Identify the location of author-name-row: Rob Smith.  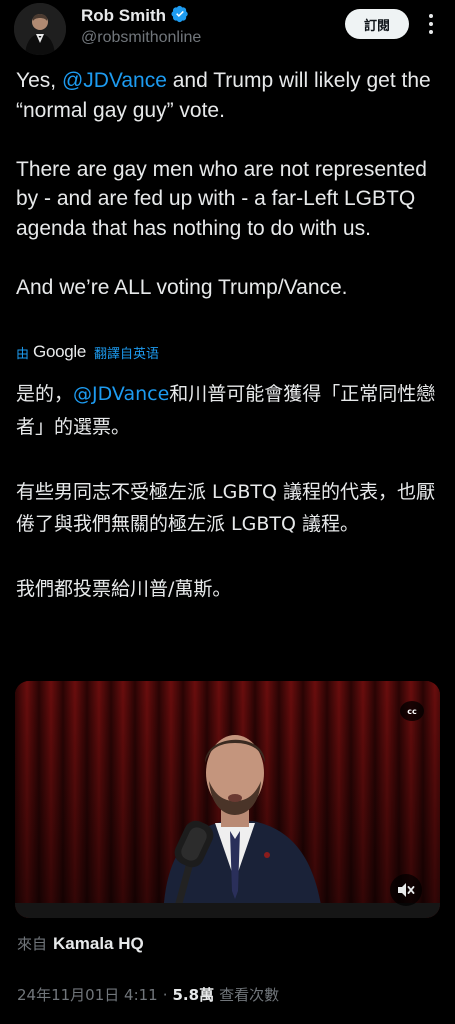
(135, 16).